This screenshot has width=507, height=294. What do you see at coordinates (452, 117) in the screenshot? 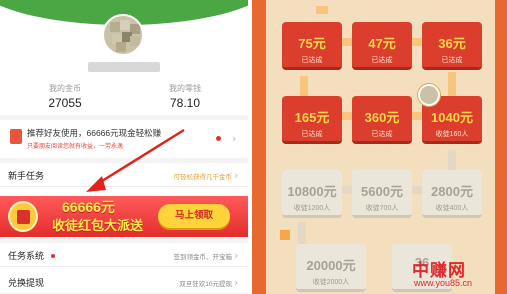
I see `reward-amount: 1040元` at bounding box center [452, 117].